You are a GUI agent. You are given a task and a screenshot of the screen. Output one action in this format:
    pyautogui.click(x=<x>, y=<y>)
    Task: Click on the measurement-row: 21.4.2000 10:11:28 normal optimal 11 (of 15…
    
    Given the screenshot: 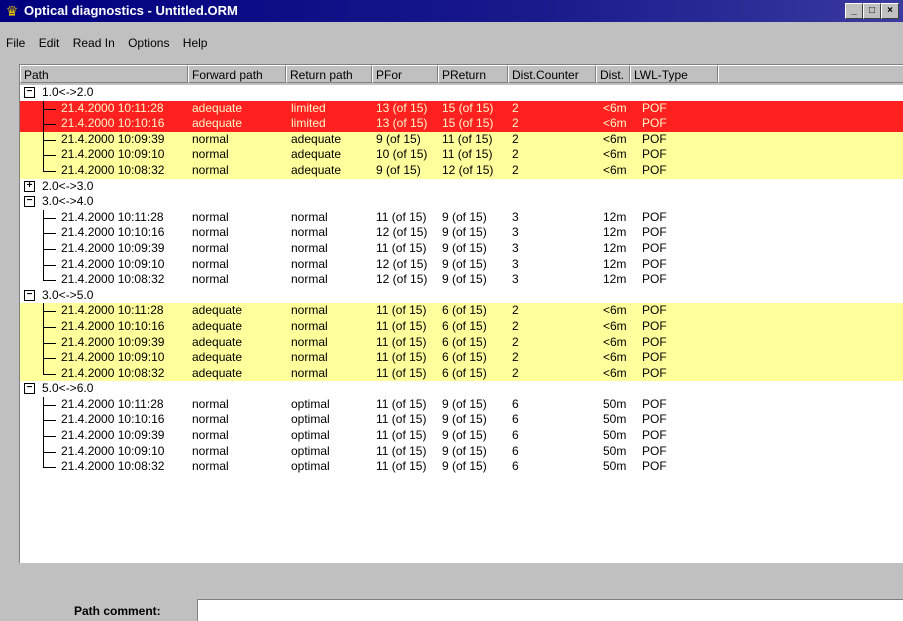 What is the action you would take?
    pyautogui.click(x=461, y=404)
    